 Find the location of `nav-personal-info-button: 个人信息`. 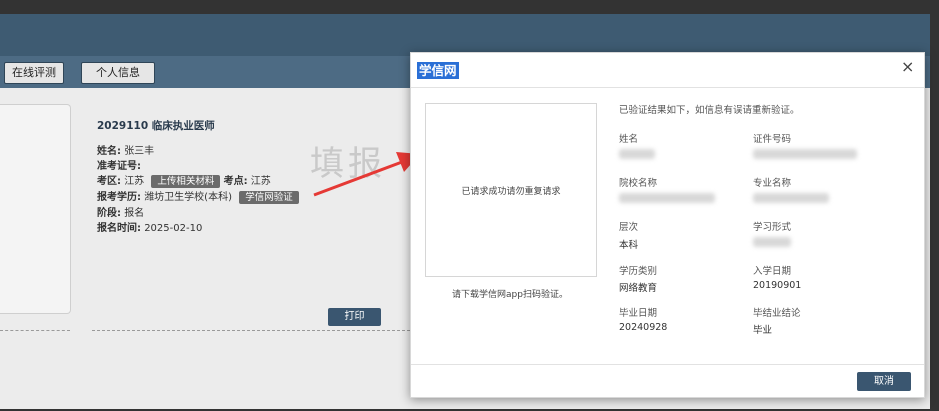

nav-personal-info-button: 个人信息 is located at coordinates (118, 73).